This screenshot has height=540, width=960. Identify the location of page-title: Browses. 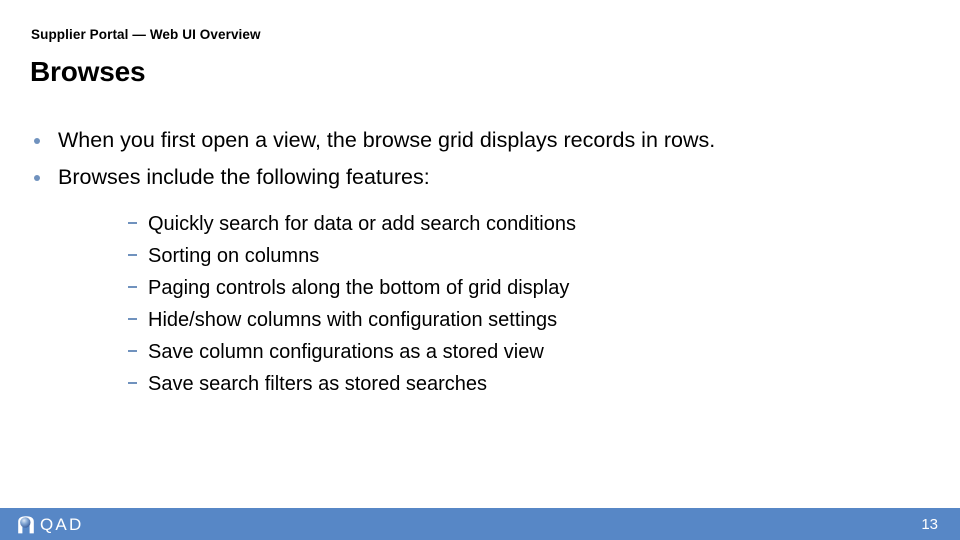
(88, 71).